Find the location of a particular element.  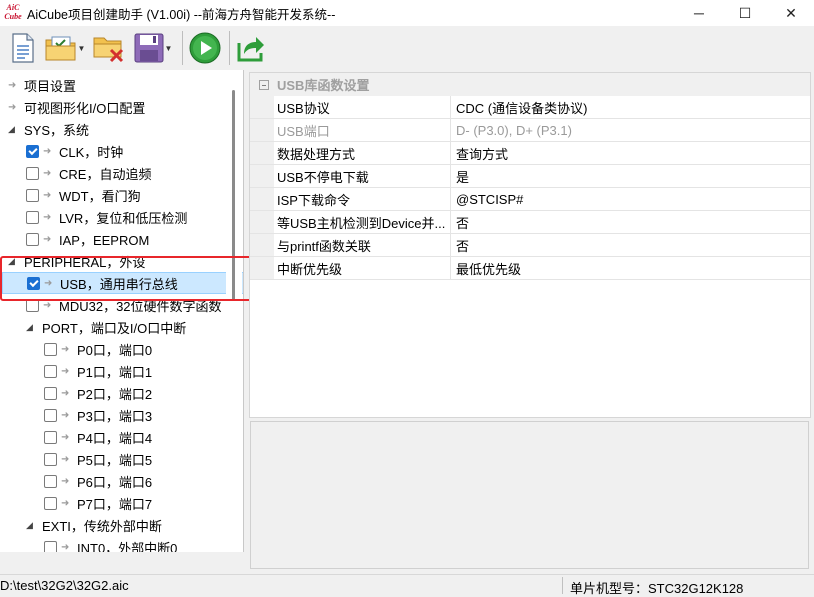

property-label: USB不停电下载 is located at coordinates (350, 176).